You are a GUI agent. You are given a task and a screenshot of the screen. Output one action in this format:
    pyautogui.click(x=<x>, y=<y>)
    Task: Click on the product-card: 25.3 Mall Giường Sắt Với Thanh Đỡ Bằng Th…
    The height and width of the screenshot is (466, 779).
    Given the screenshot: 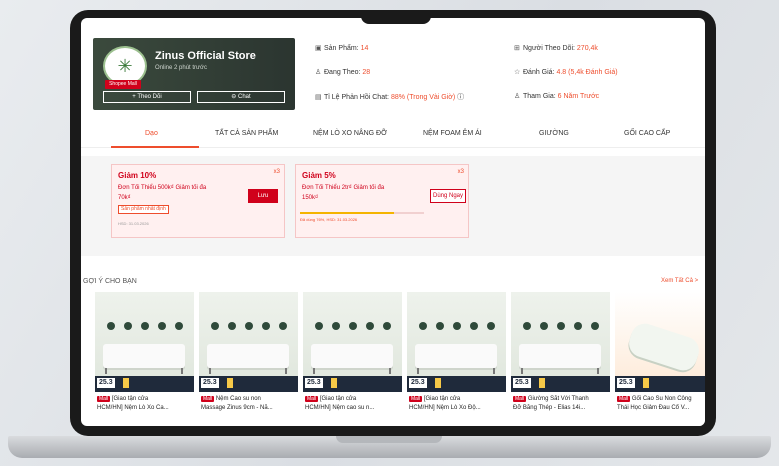 What is the action you would take?
    pyautogui.click(x=560, y=359)
    